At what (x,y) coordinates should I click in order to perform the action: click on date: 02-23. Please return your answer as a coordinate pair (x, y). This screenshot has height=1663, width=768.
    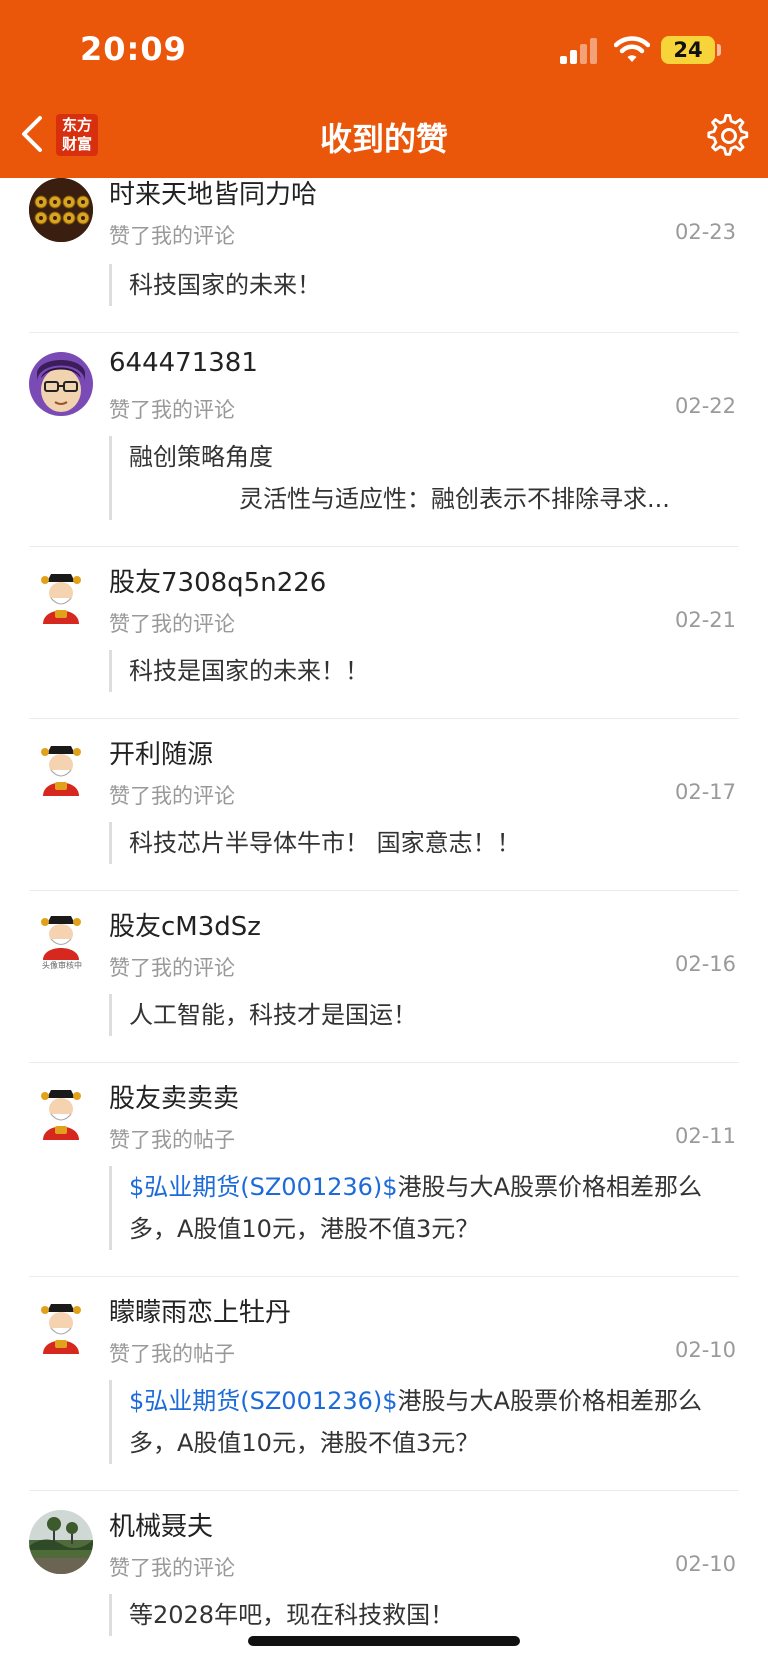
    Looking at the image, I should click on (705, 232).